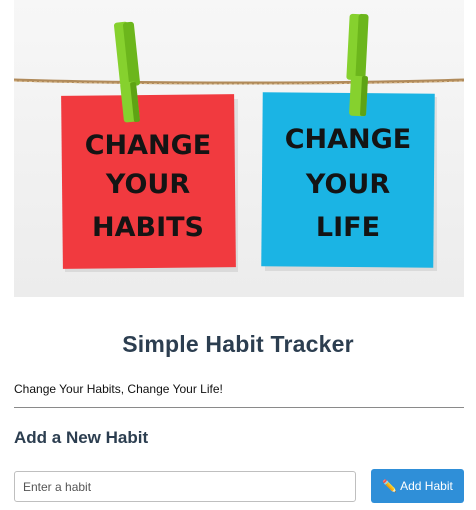 This screenshot has height=510, width=476. I want to click on sticky-note-blue: CHANGE YOUR LIFE, so click(349, 181).